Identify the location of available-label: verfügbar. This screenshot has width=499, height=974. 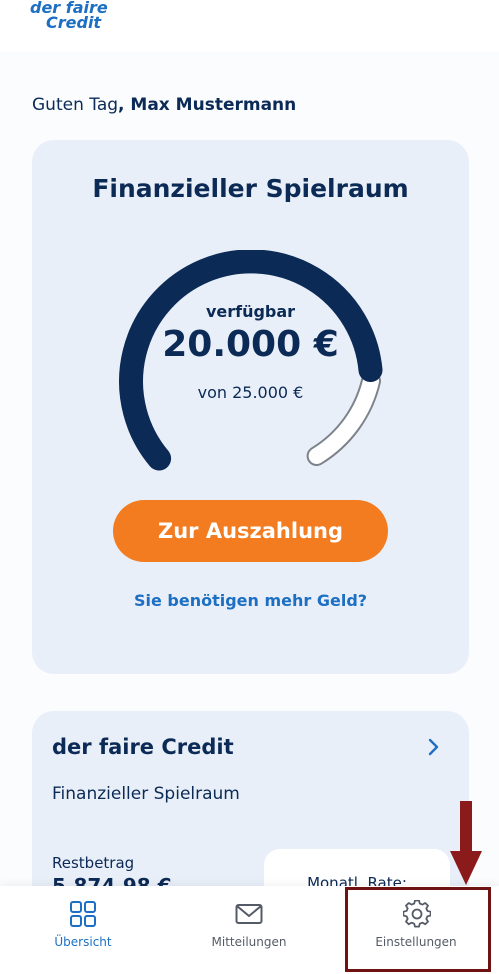
(250, 311).